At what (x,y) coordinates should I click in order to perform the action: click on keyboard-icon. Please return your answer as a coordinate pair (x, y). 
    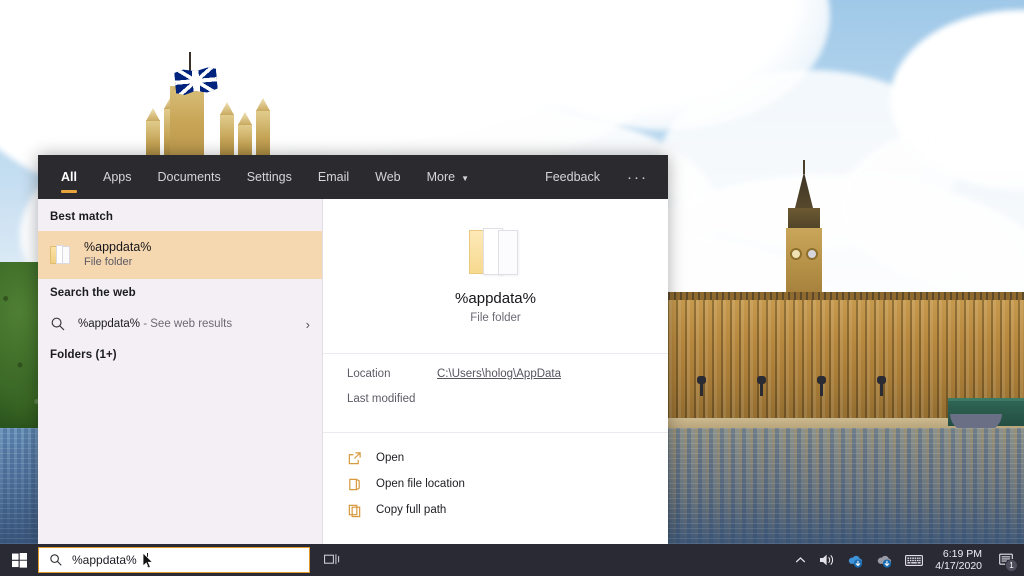
    Looking at the image, I should click on (914, 560).